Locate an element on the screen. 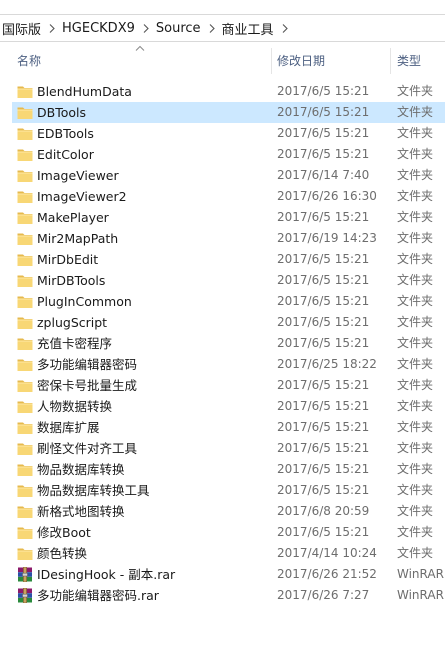  file-name: 数据库扩展 is located at coordinates (68, 427).